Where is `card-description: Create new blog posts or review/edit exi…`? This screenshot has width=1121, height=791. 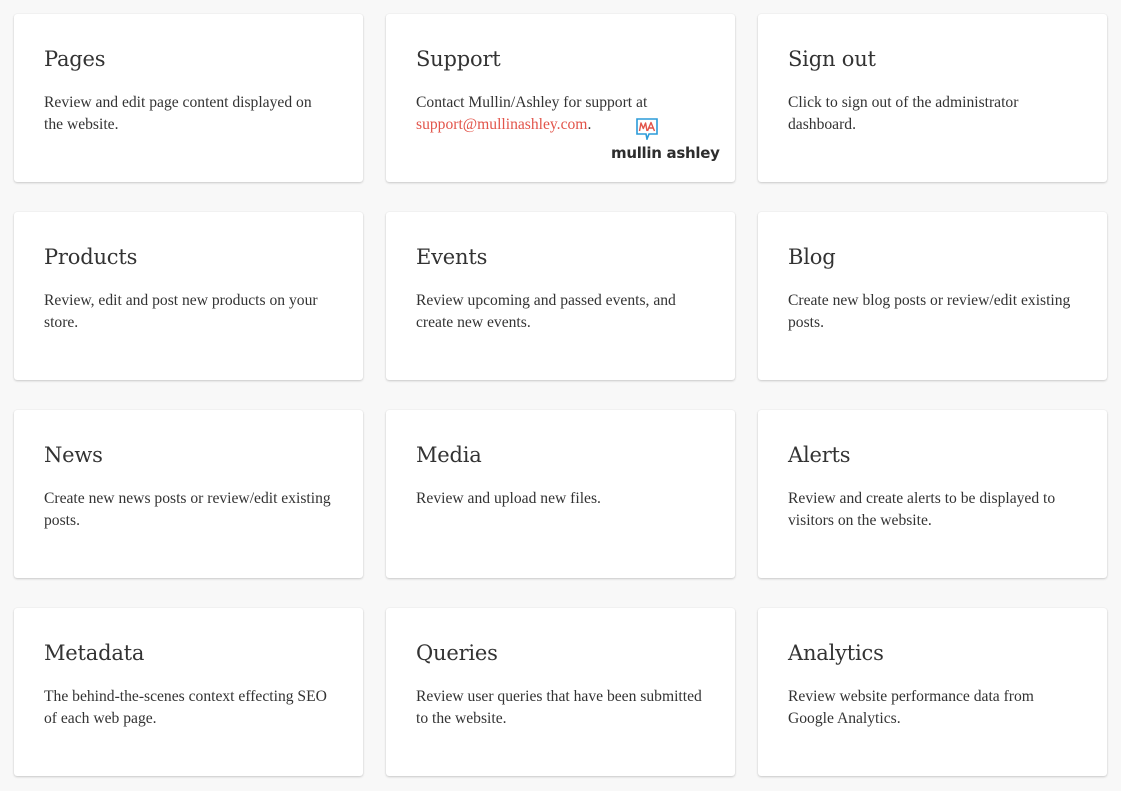
card-description: Create new blog posts or review/edit exi… is located at coordinates (929, 311).